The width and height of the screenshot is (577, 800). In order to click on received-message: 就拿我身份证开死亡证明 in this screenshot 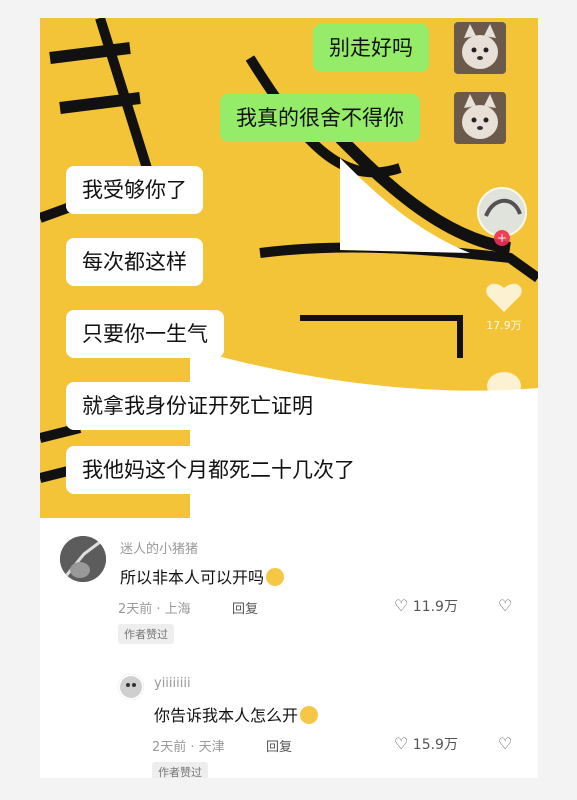, I will do `click(197, 406)`.